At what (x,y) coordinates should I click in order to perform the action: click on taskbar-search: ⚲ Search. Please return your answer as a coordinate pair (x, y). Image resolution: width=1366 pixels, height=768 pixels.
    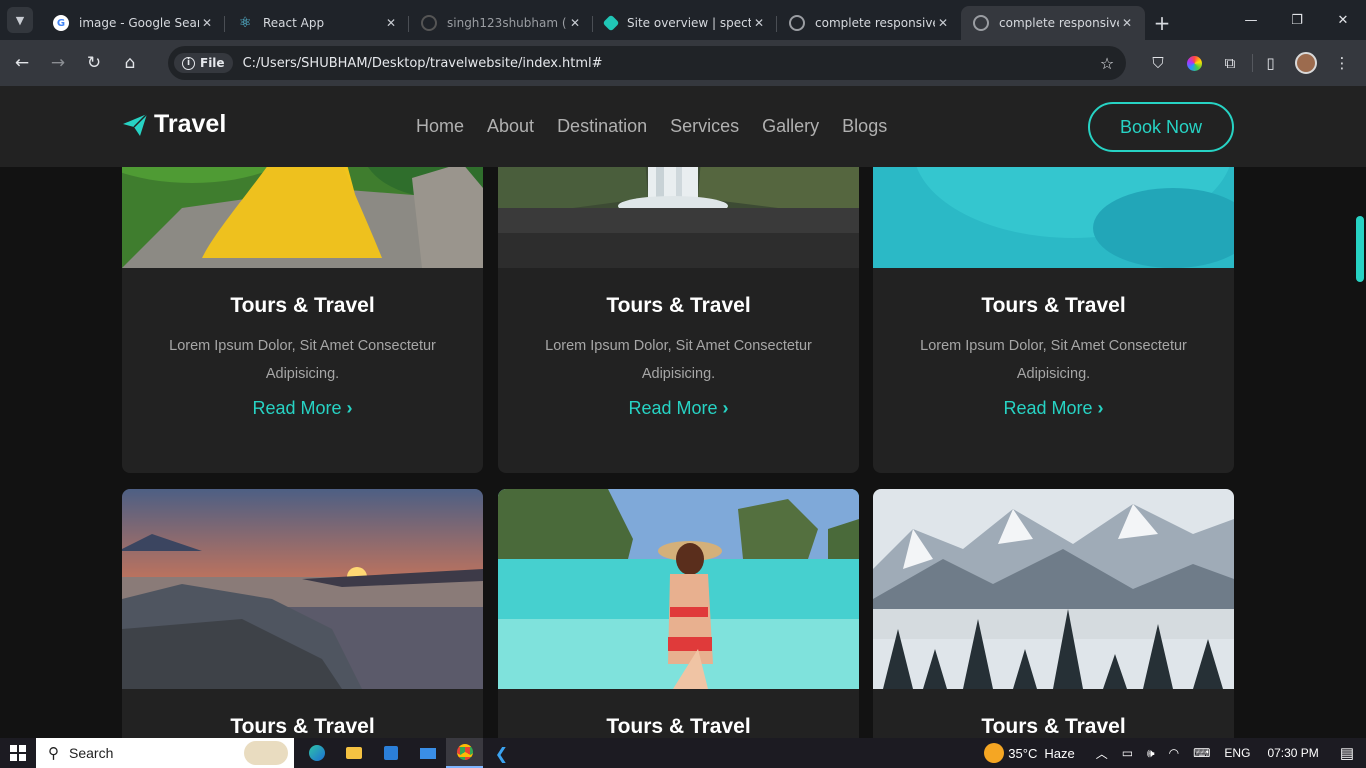
    Looking at the image, I should click on (165, 753).